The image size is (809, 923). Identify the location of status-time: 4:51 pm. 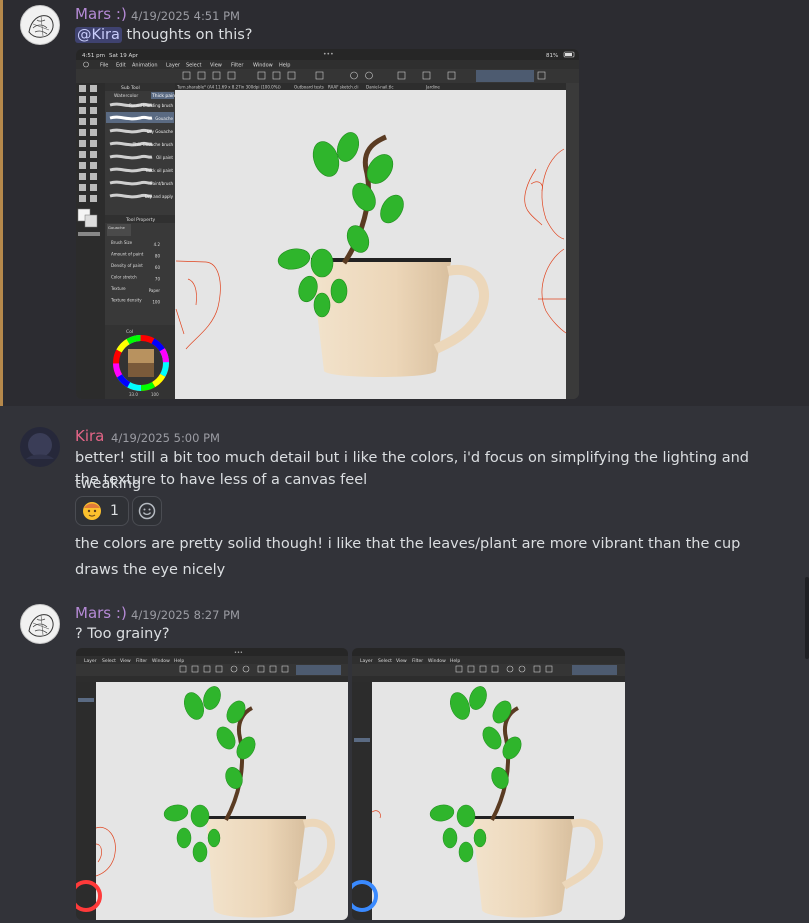
(93, 56).